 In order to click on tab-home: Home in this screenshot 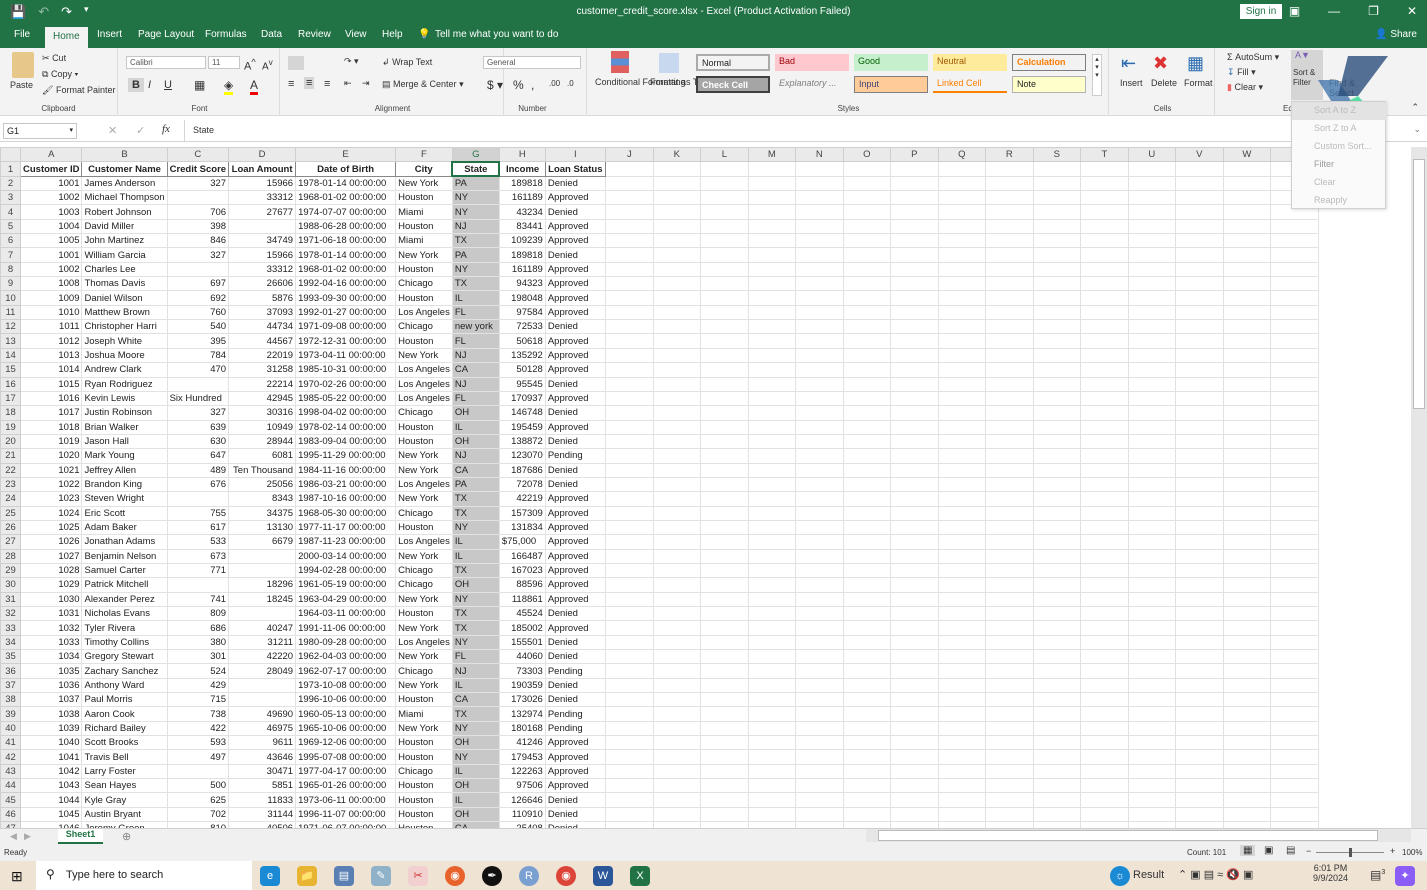, I will do `click(66, 37)`.